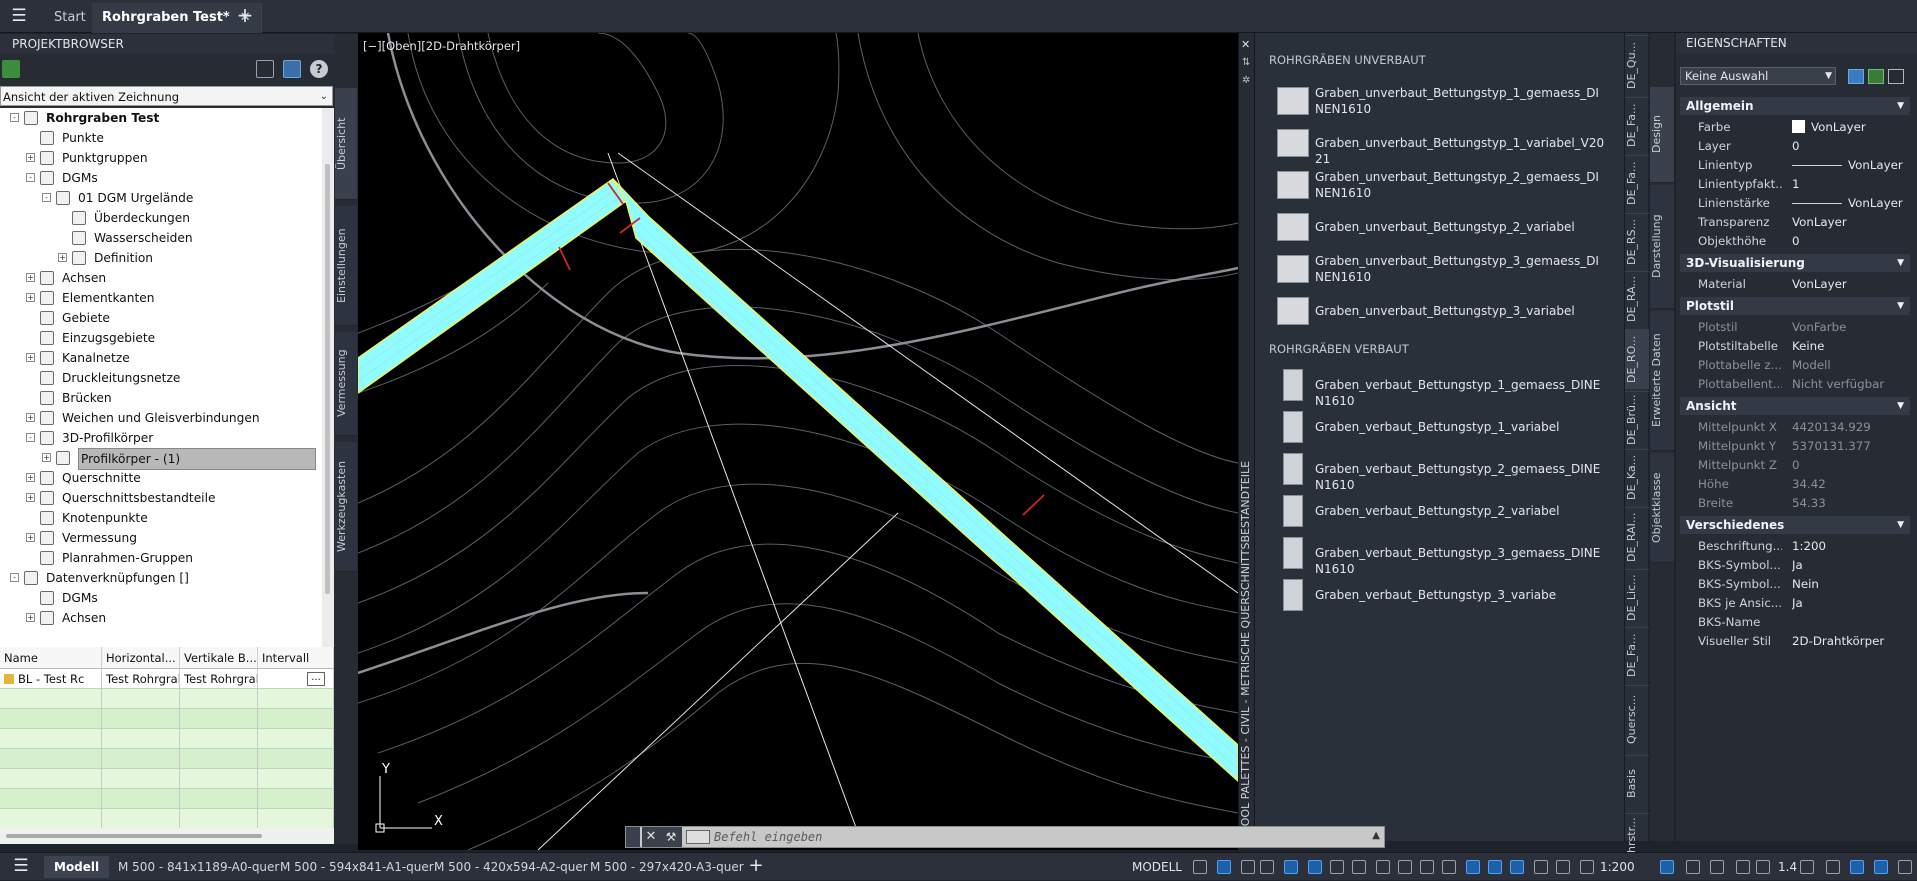 Image resolution: width=1917 pixels, height=881 pixels. Describe the element at coordinates (161, 198) in the screenshot. I see `tree-item: - 01 DGM Urgelände` at that location.